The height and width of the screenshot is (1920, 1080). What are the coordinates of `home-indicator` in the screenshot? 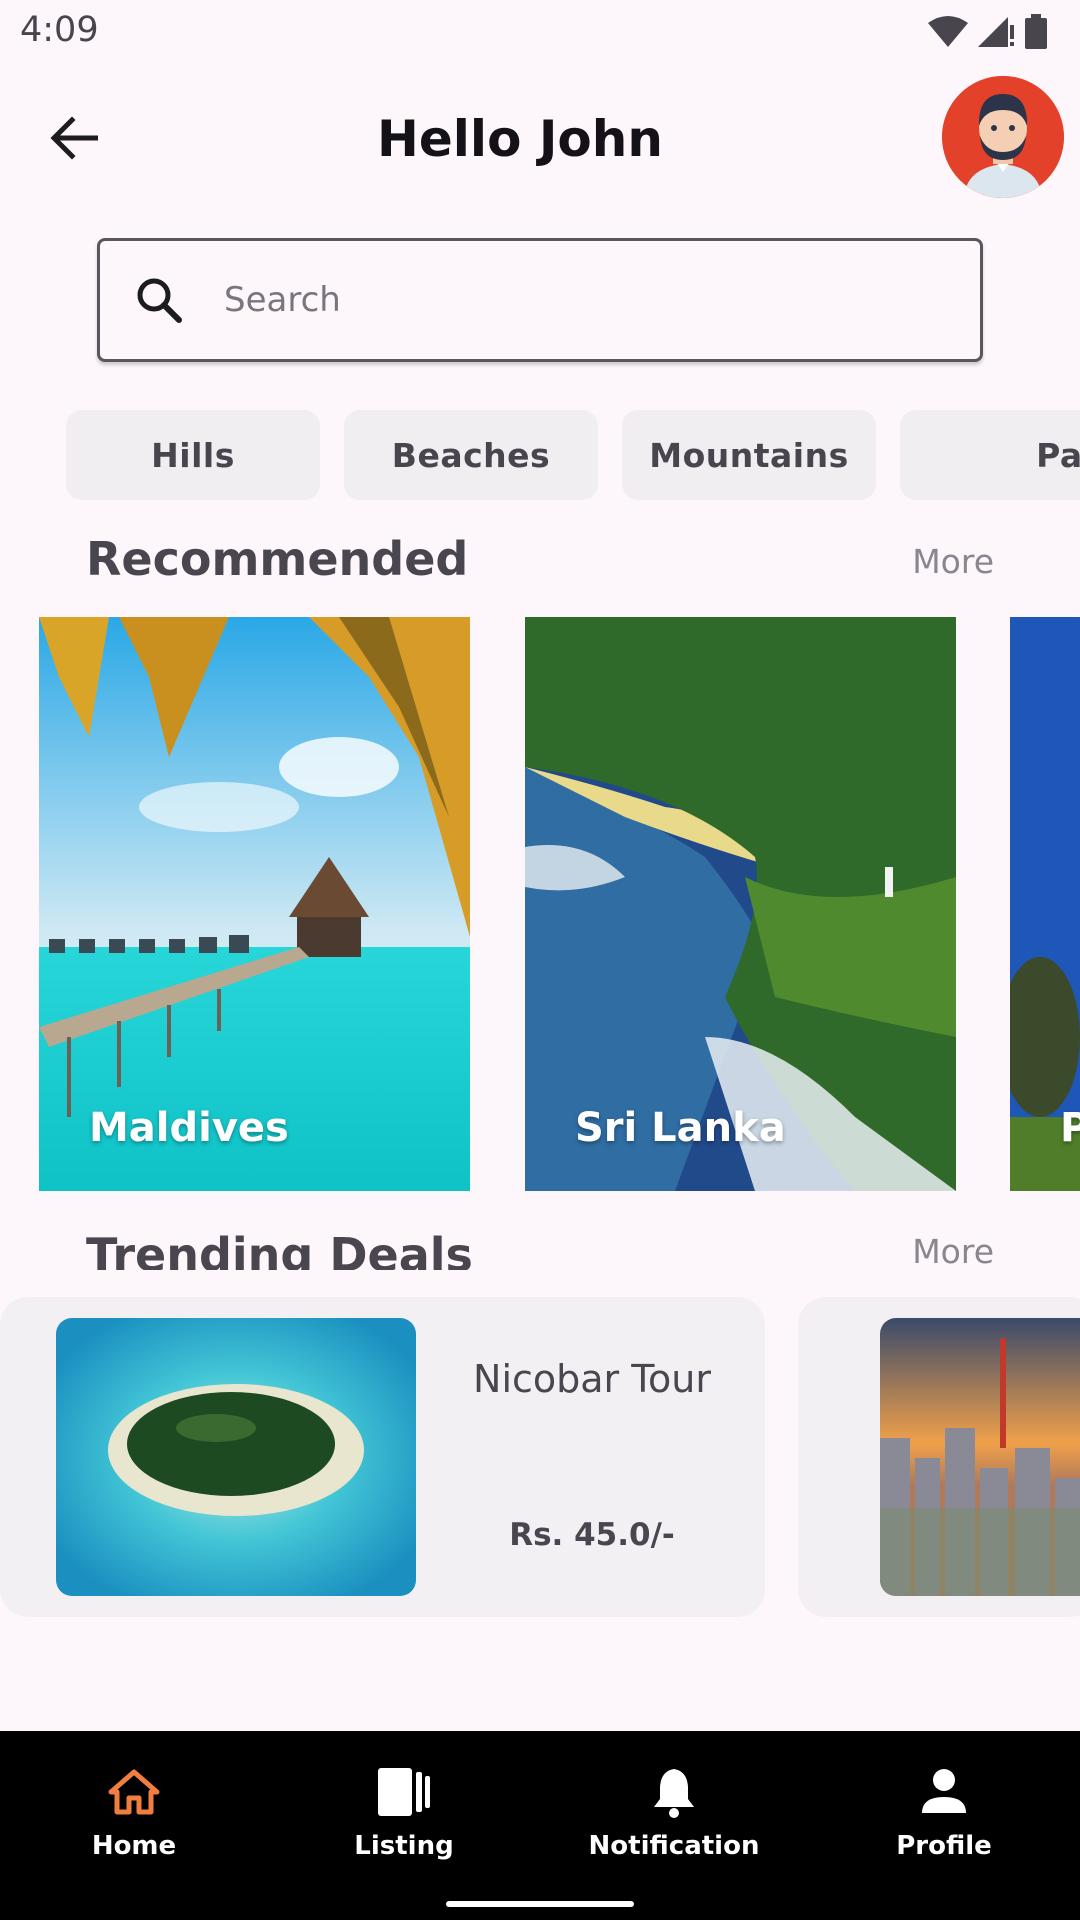 It's located at (540, 1904).